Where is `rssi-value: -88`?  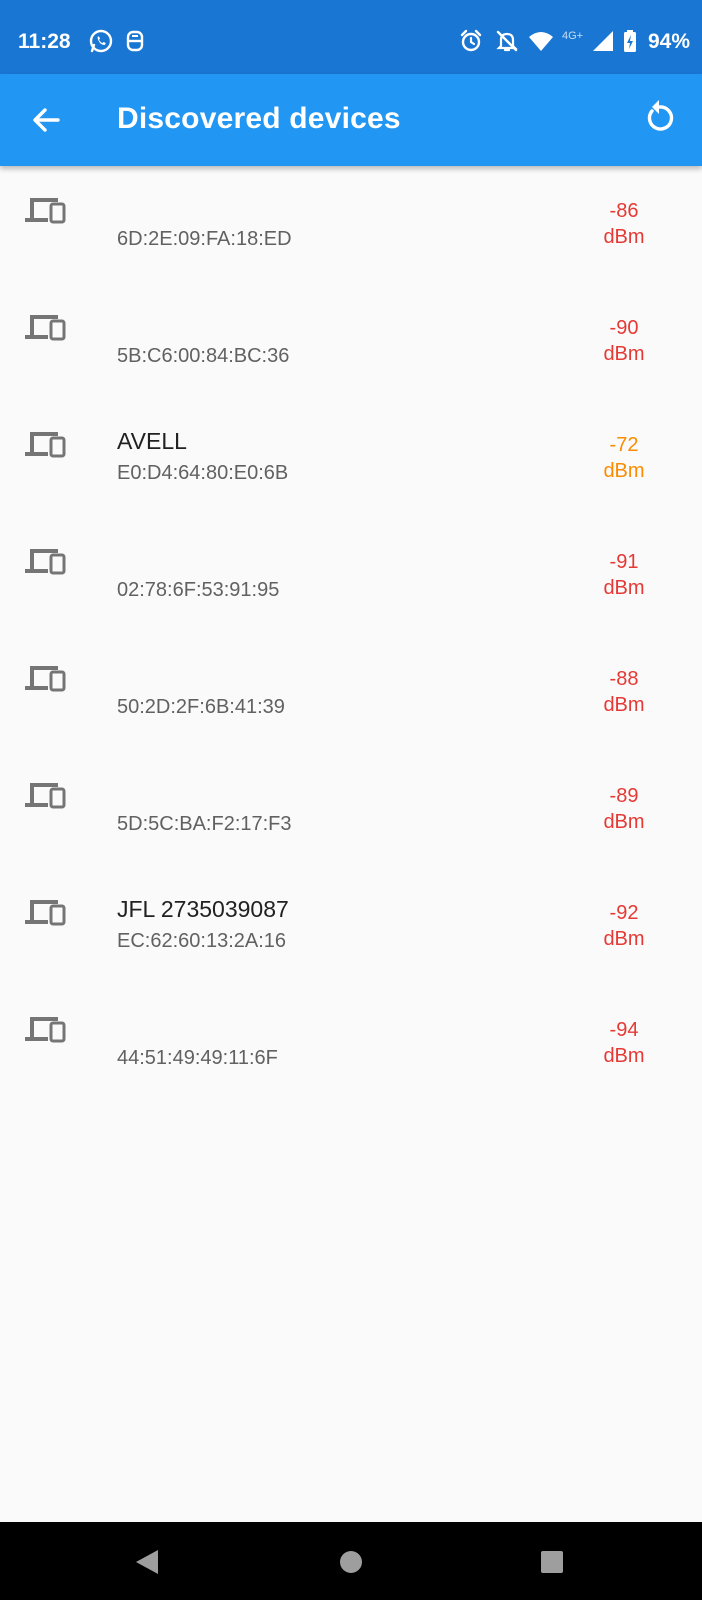 rssi-value: -88 is located at coordinates (624, 679).